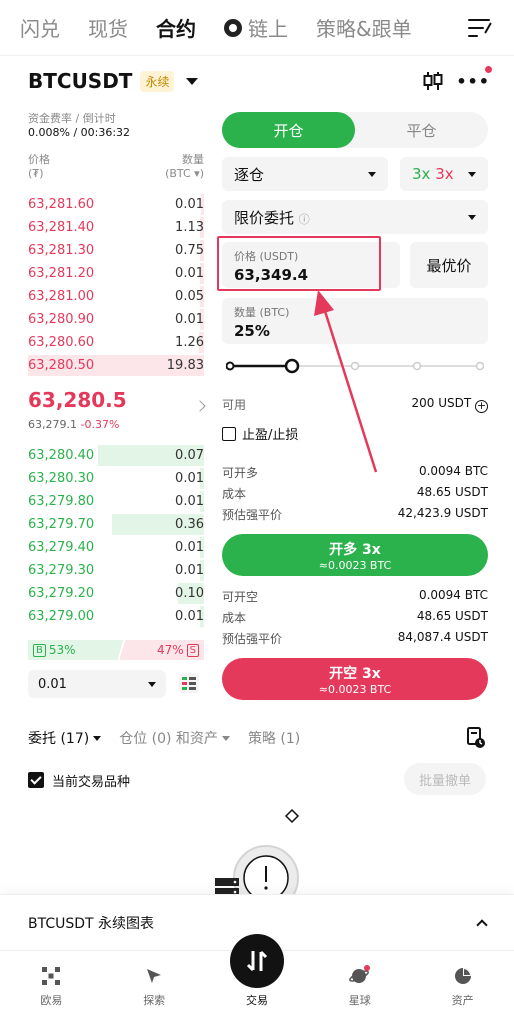 This screenshot has height=1022, width=514. What do you see at coordinates (299, 263) in the screenshot?
I see `highlight-box` at bounding box center [299, 263].